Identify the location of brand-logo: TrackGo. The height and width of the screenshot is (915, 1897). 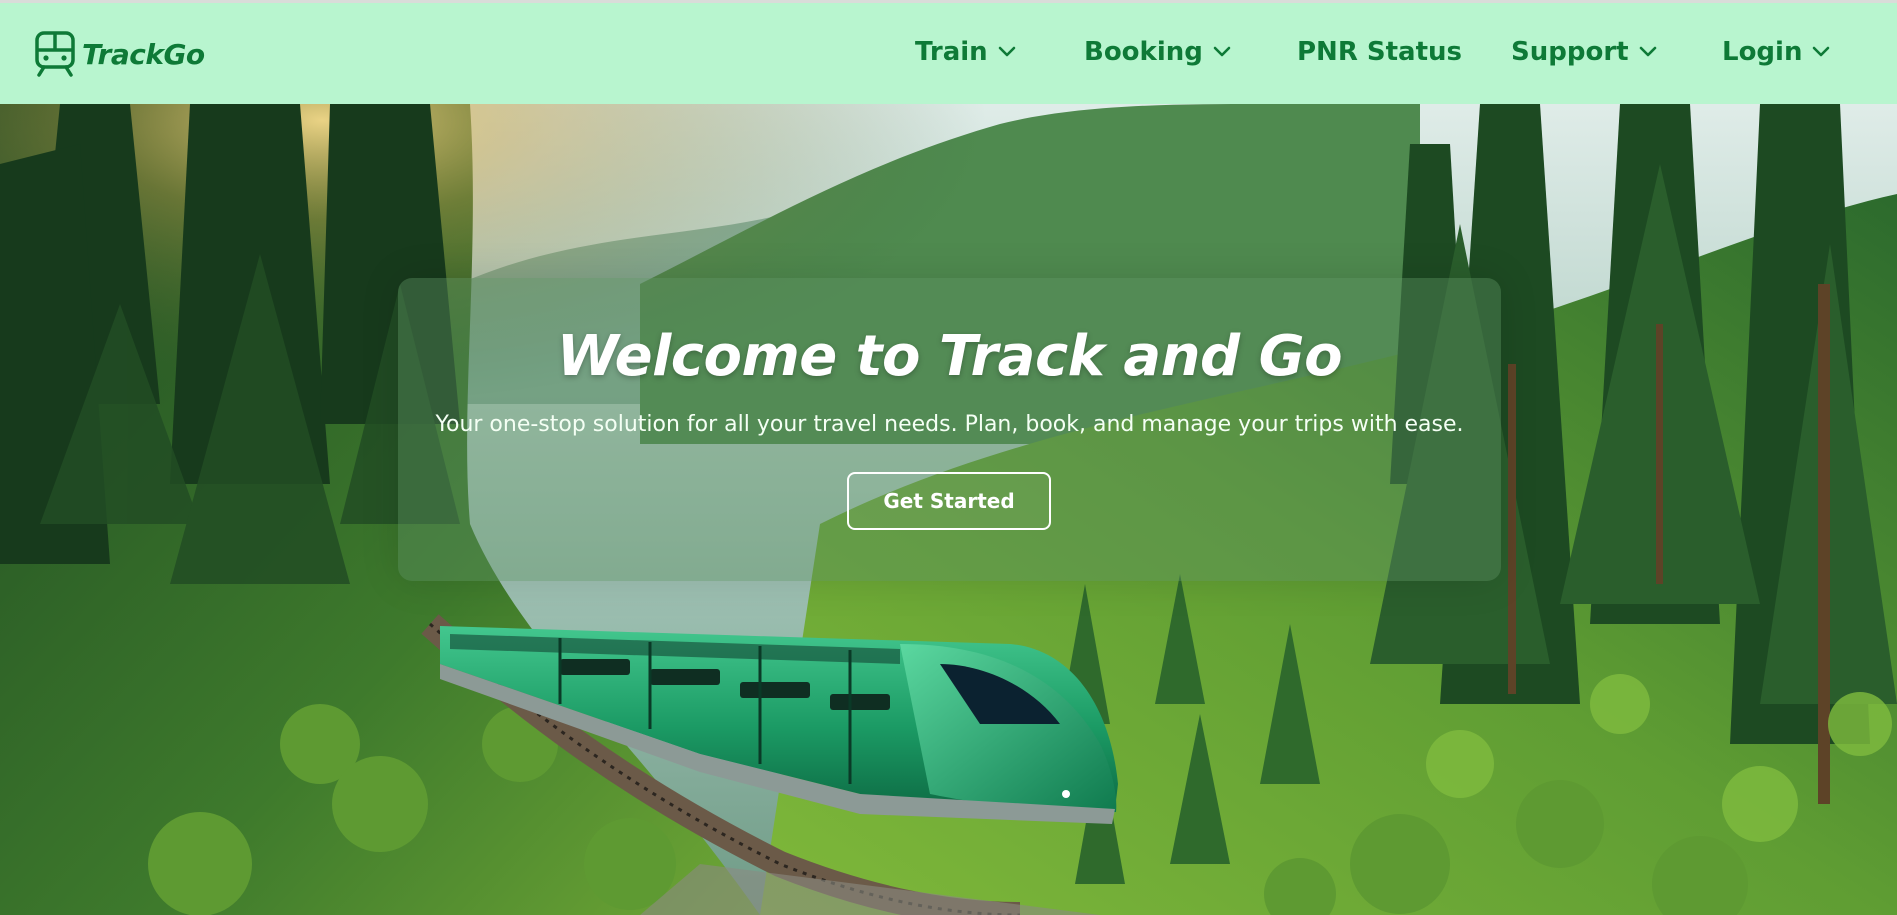
(119, 54).